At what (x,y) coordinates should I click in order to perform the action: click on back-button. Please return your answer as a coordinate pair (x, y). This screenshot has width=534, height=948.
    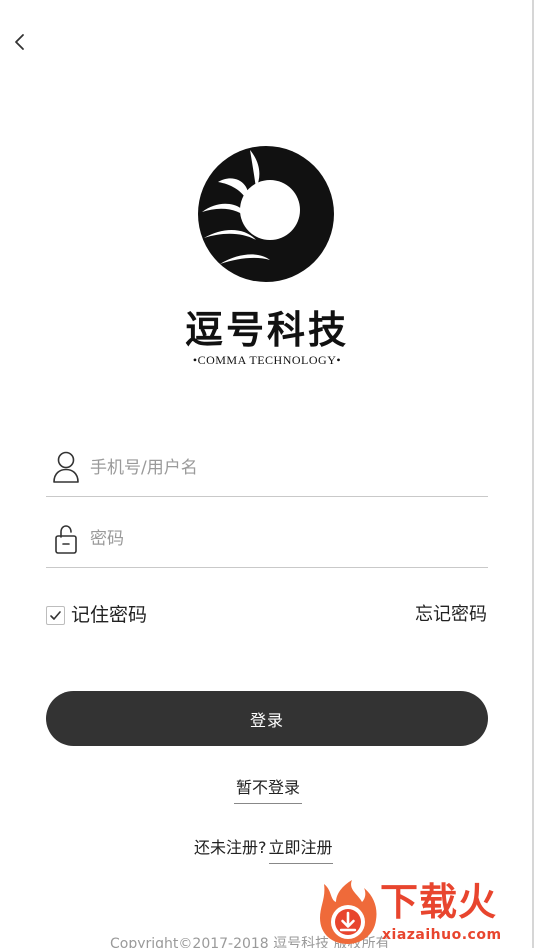
    Looking at the image, I should click on (20, 42).